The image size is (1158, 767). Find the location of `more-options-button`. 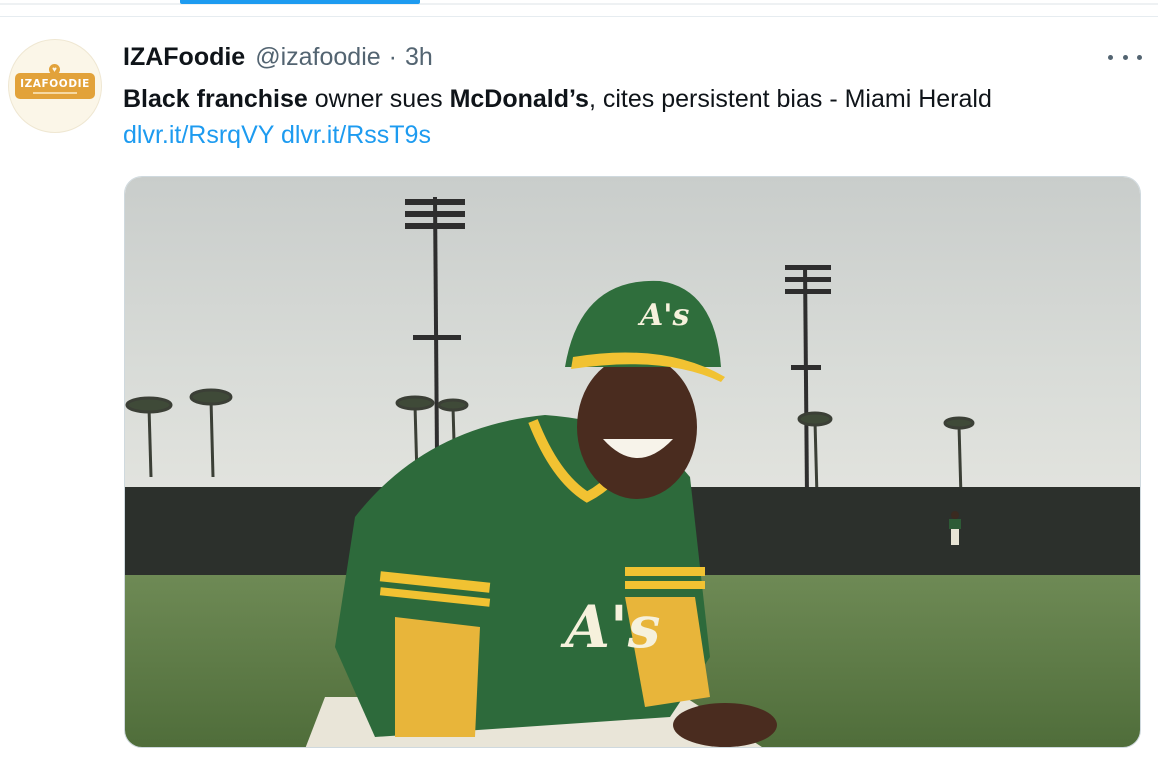

more-options-button is located at coordinates (1125, 57).